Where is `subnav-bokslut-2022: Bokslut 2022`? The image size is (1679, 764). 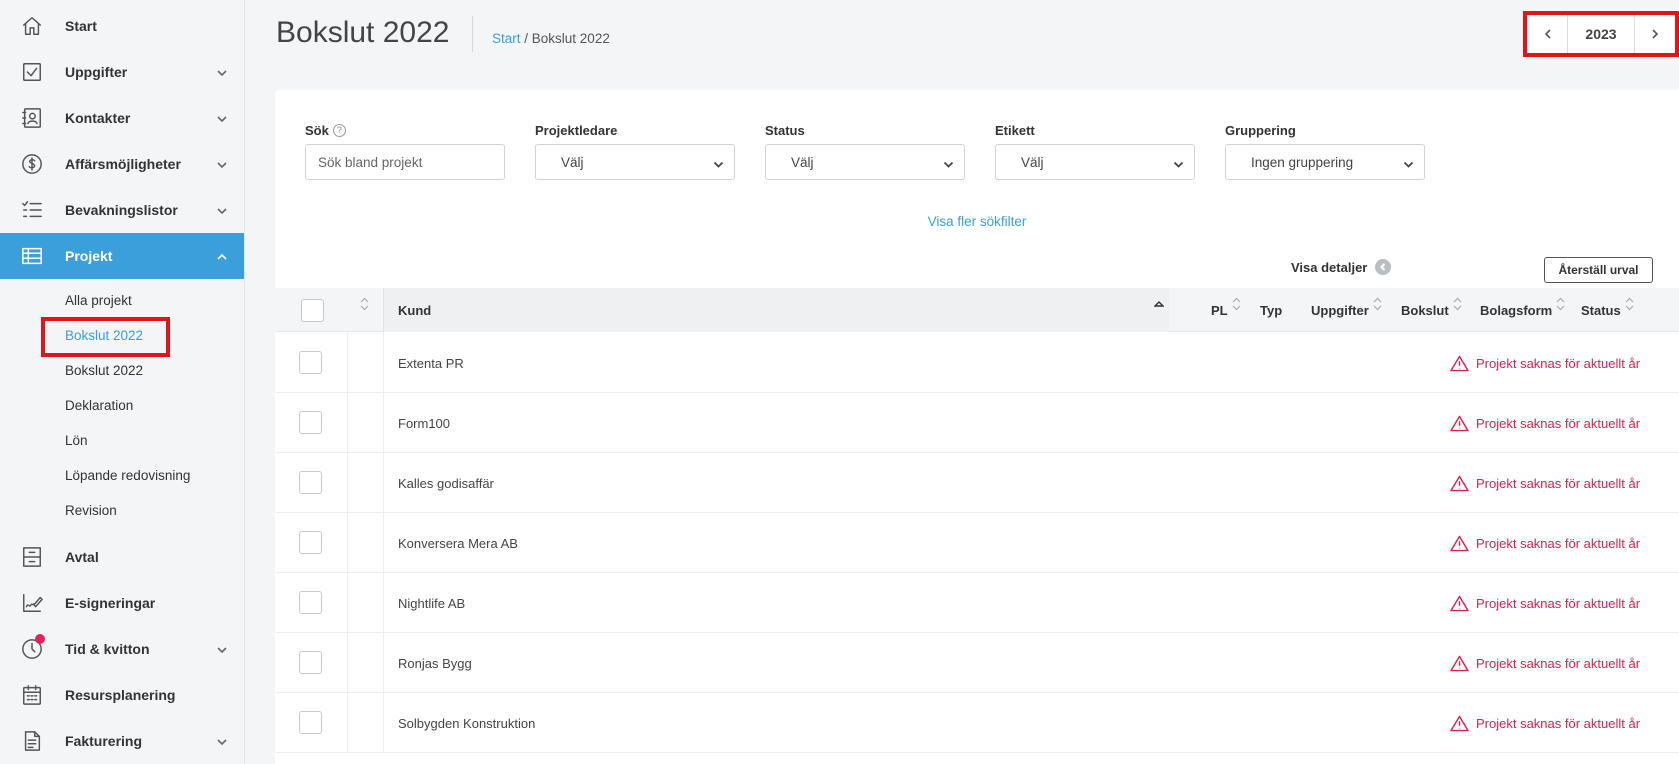
subnav-bokslut-2022: Bokslut 2022 is located at coordinates (122, 370).